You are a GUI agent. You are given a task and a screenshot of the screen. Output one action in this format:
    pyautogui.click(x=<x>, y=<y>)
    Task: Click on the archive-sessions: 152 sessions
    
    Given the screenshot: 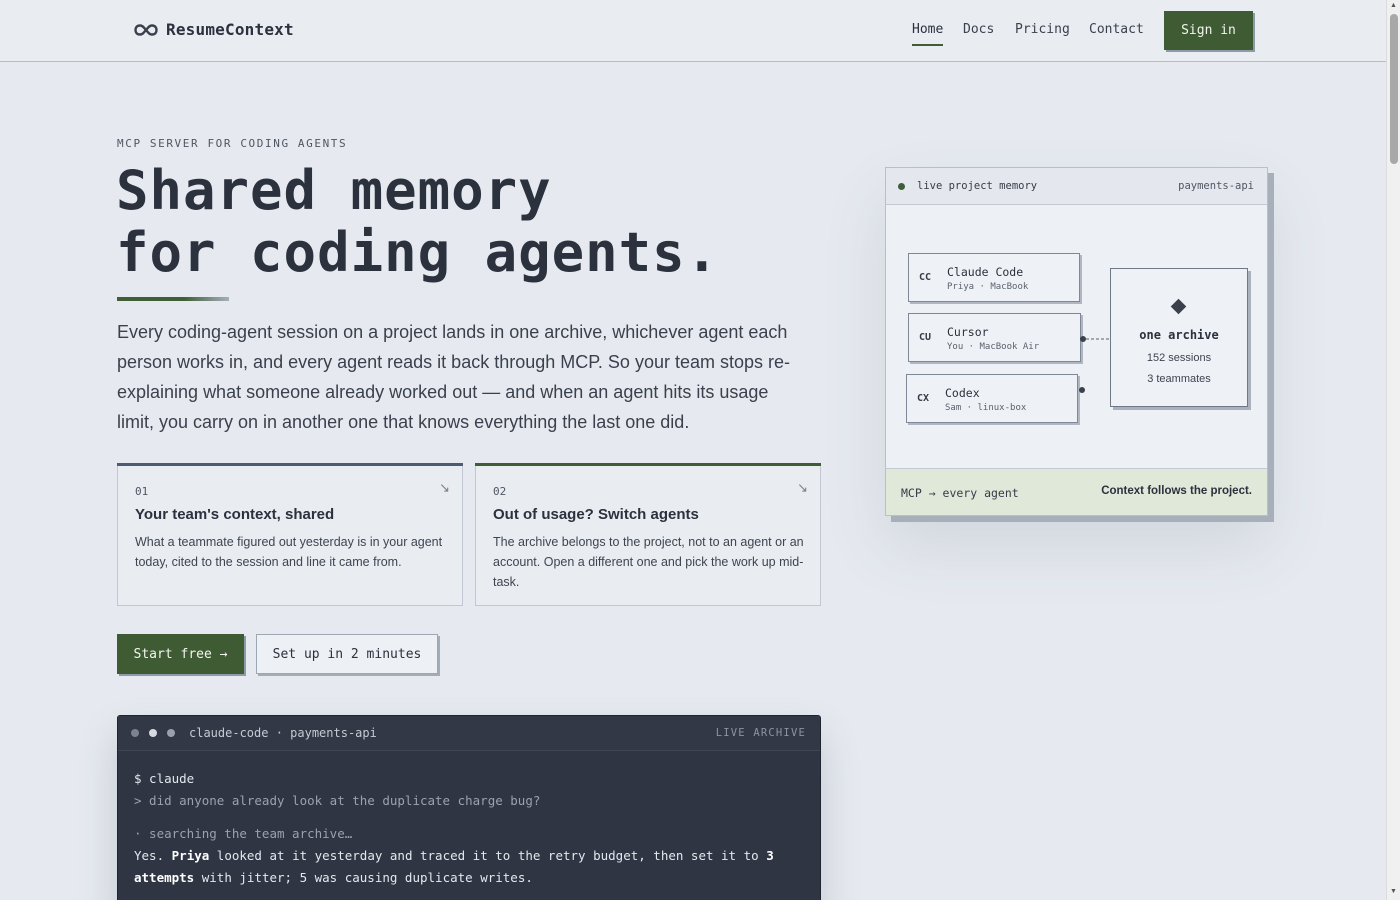 What is the action you would take?
    pyautogui.click(x=1179, y=358)
    